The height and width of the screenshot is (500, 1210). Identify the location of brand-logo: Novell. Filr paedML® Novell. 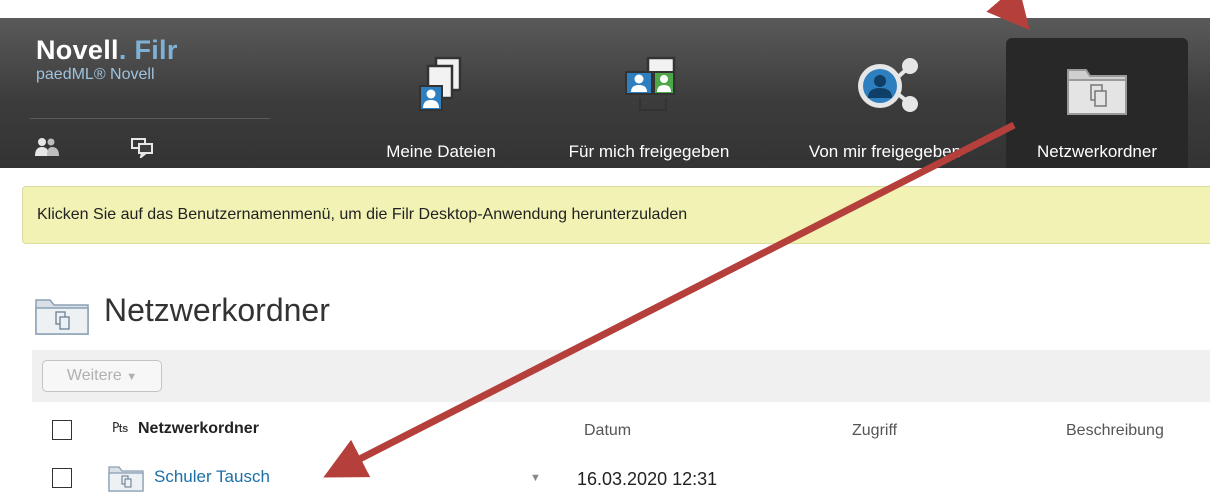
(107, 59).